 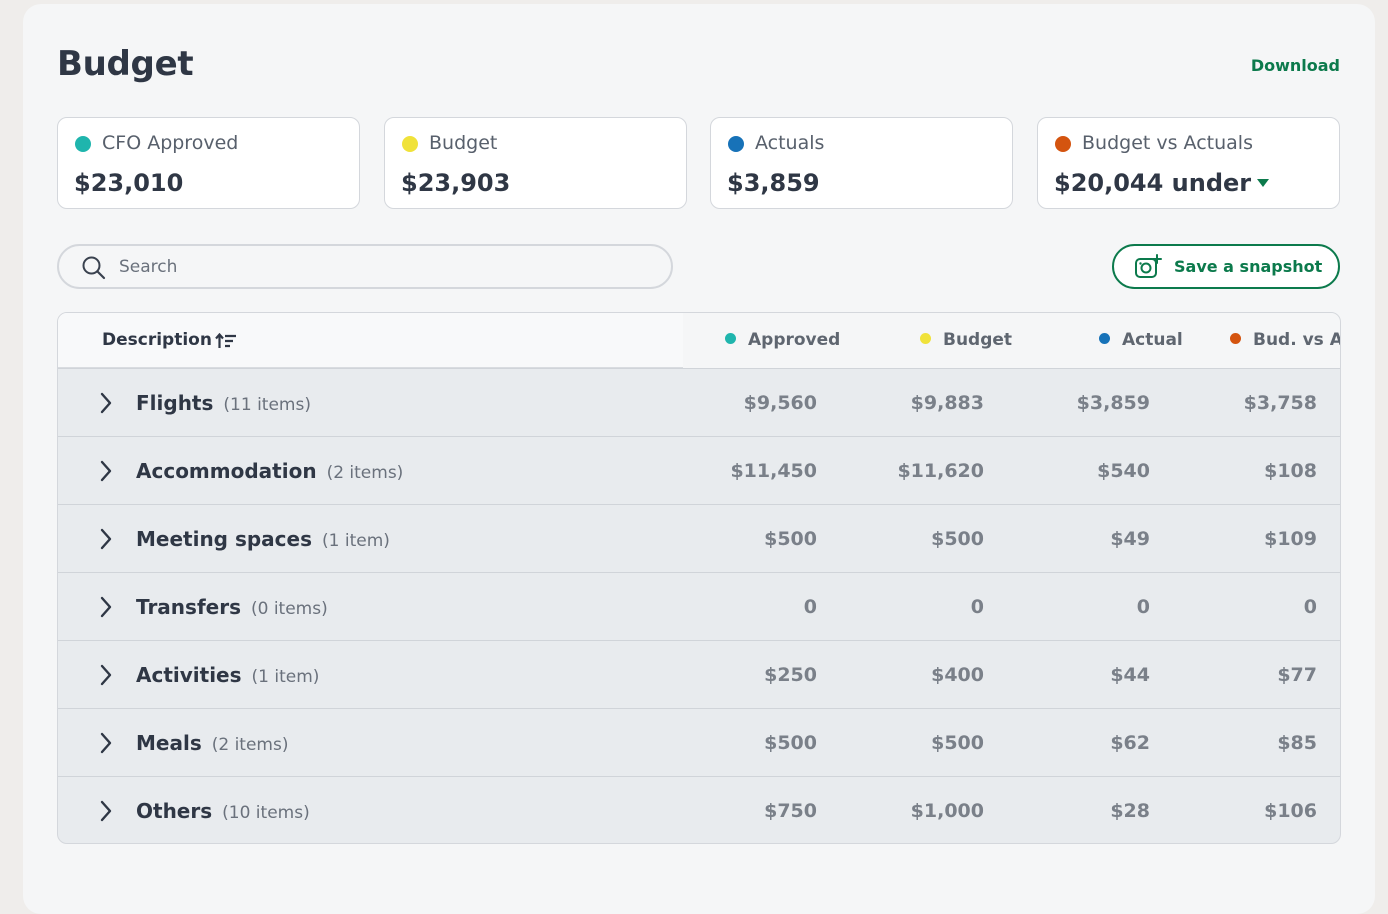 I want to click on budget-cell: $1,000, so click(x=947, y=811).